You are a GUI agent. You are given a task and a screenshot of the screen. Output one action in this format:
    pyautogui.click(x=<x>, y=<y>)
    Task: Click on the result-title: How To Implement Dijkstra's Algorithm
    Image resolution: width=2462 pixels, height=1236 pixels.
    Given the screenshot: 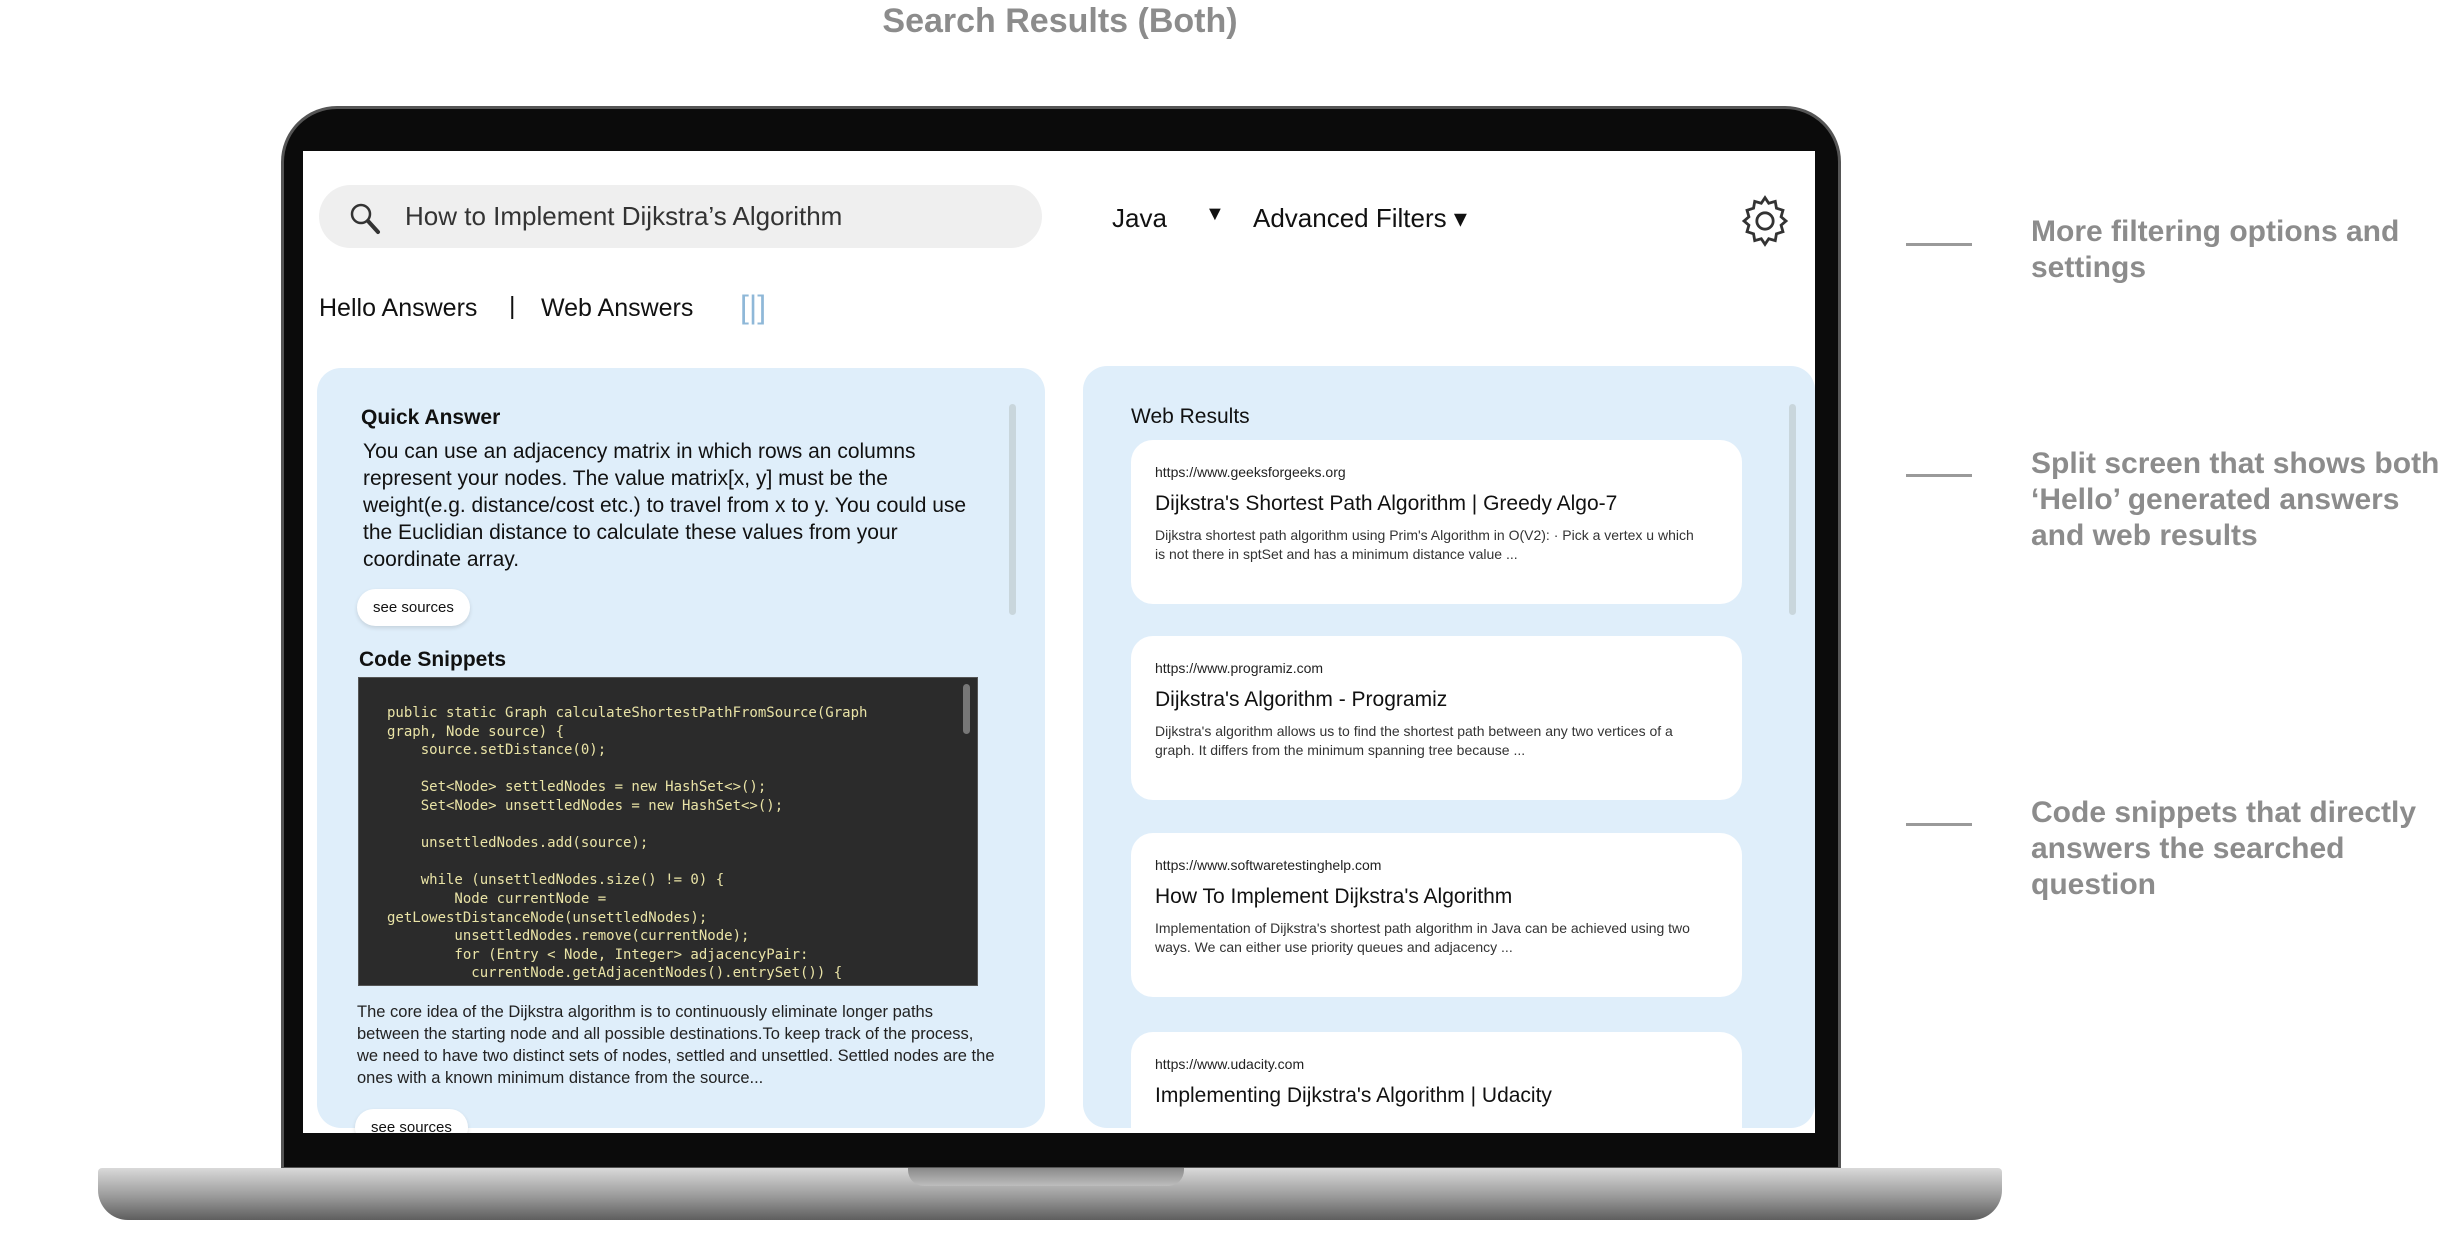 What is the action you would take?
    pyautogui.click(x=1436, y=897)
    